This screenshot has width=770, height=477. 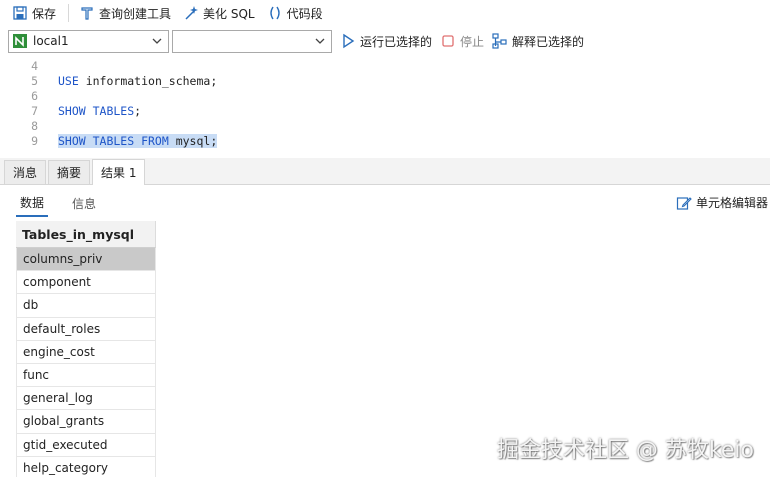 I want to click on sql-rest: ;, so click(x=138, y=110).